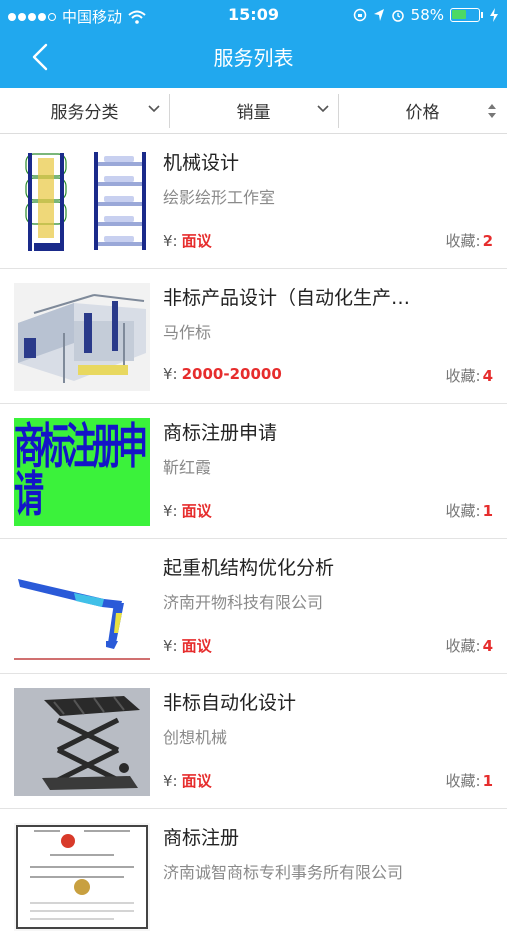 This screenshot has width=507, height=944. Describe the element at coordinates (397, 16) in the screenshot. I see `alarm-icon` at that location.